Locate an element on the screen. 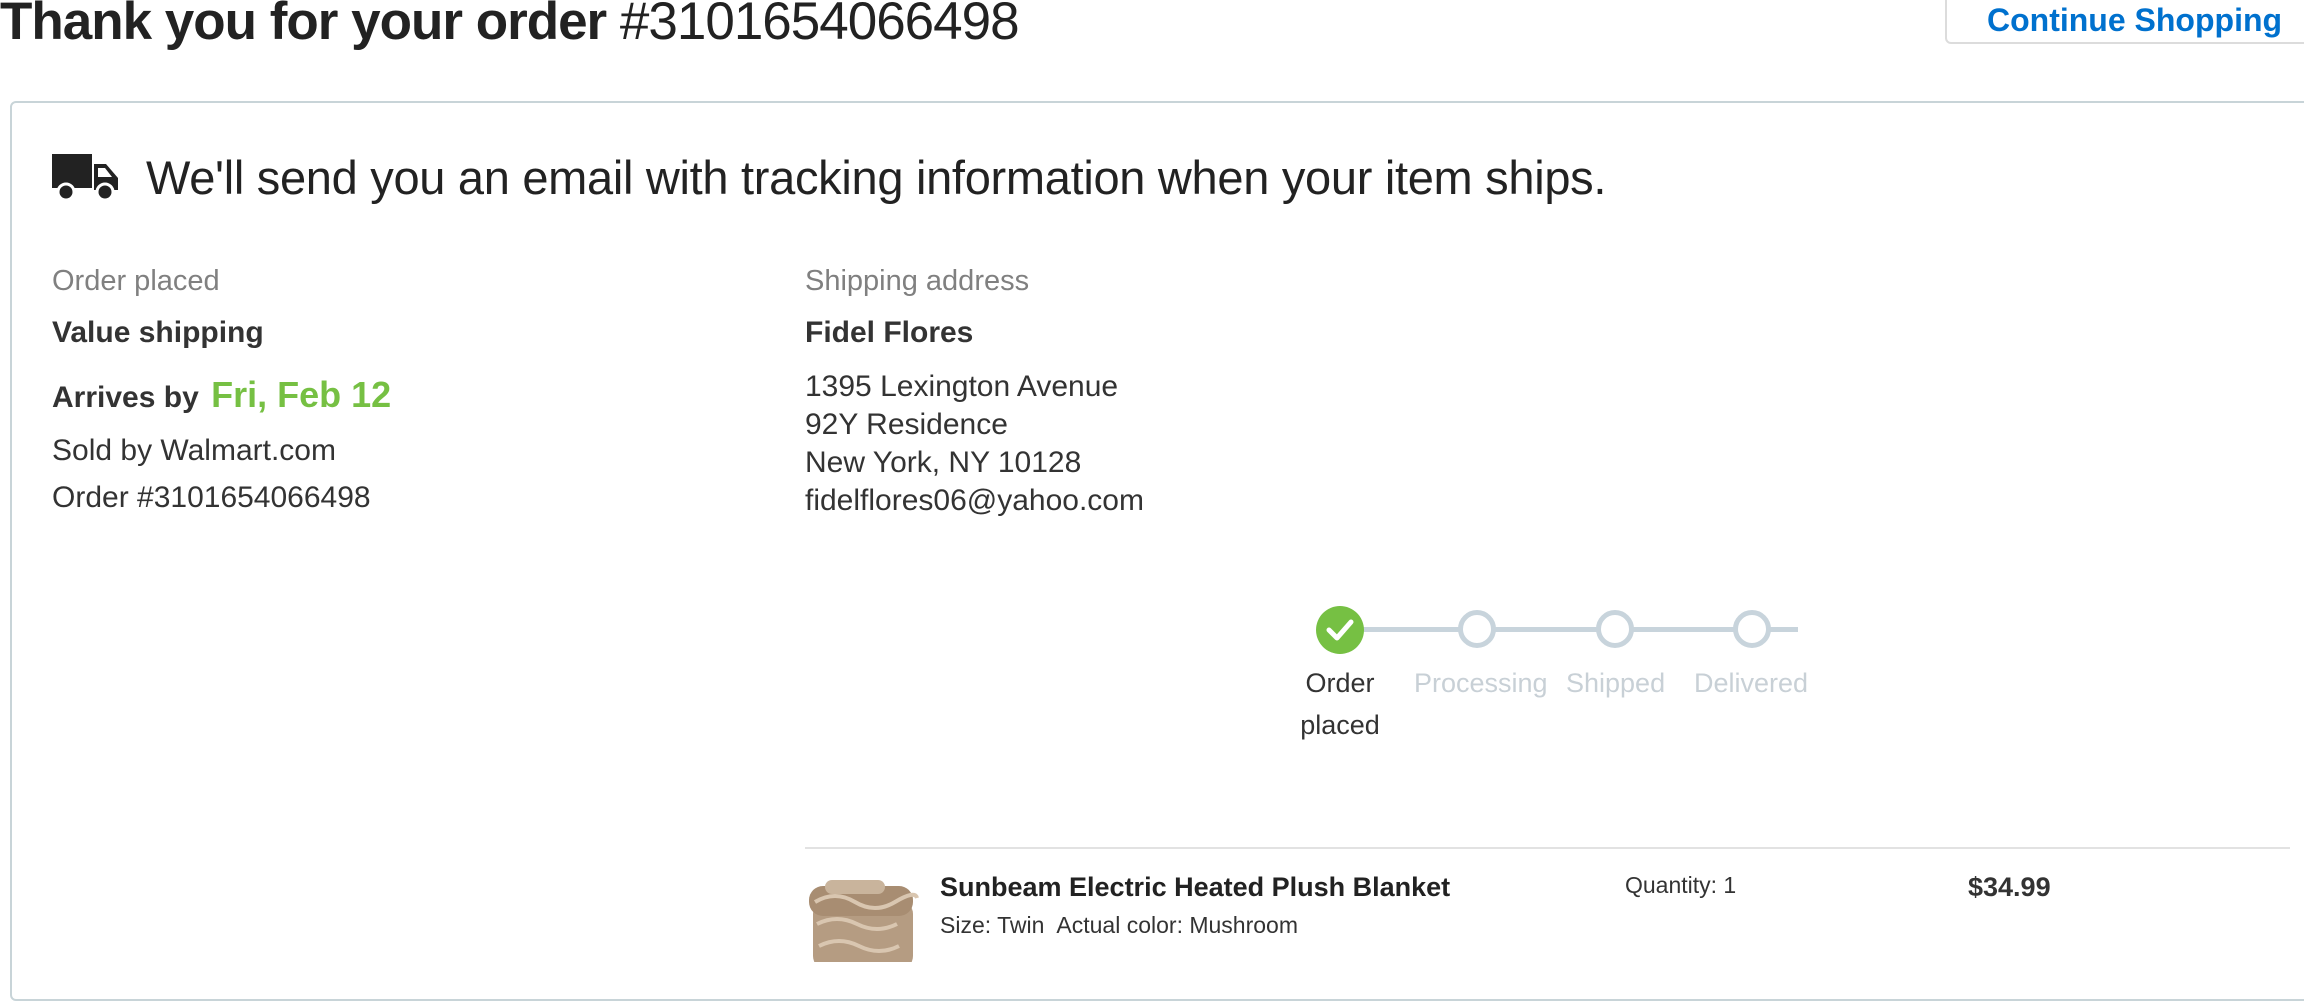 The width and height of the screenshot is (2304, 1001). address-line-3: New York, NY 10128 is located at coordinates (943, 462).